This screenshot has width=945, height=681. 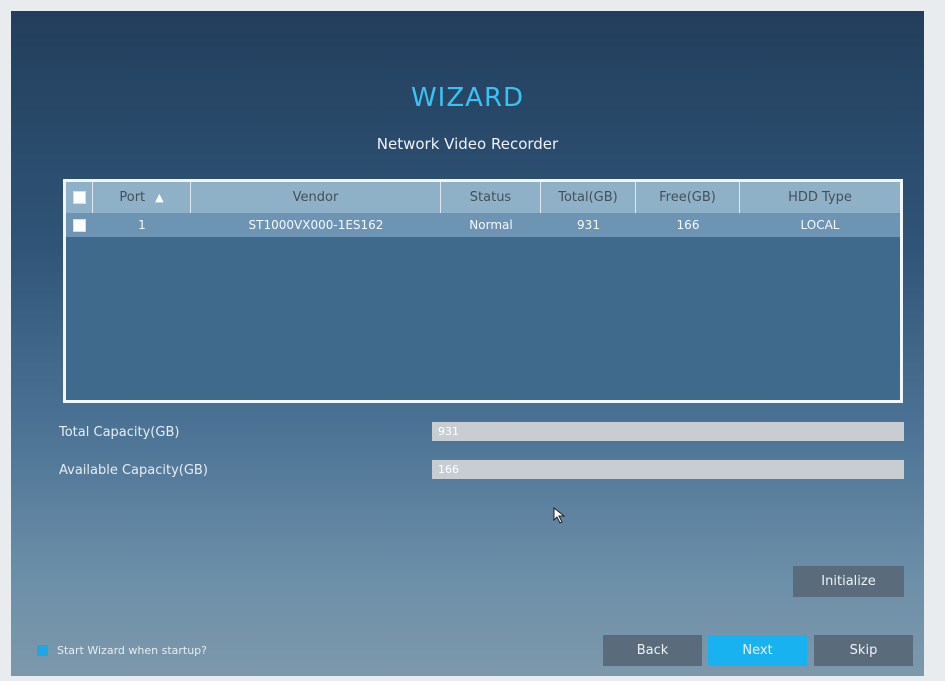 I want to click on wizard-subtitle: Network Video Recorder, so click(x=467, y=144).